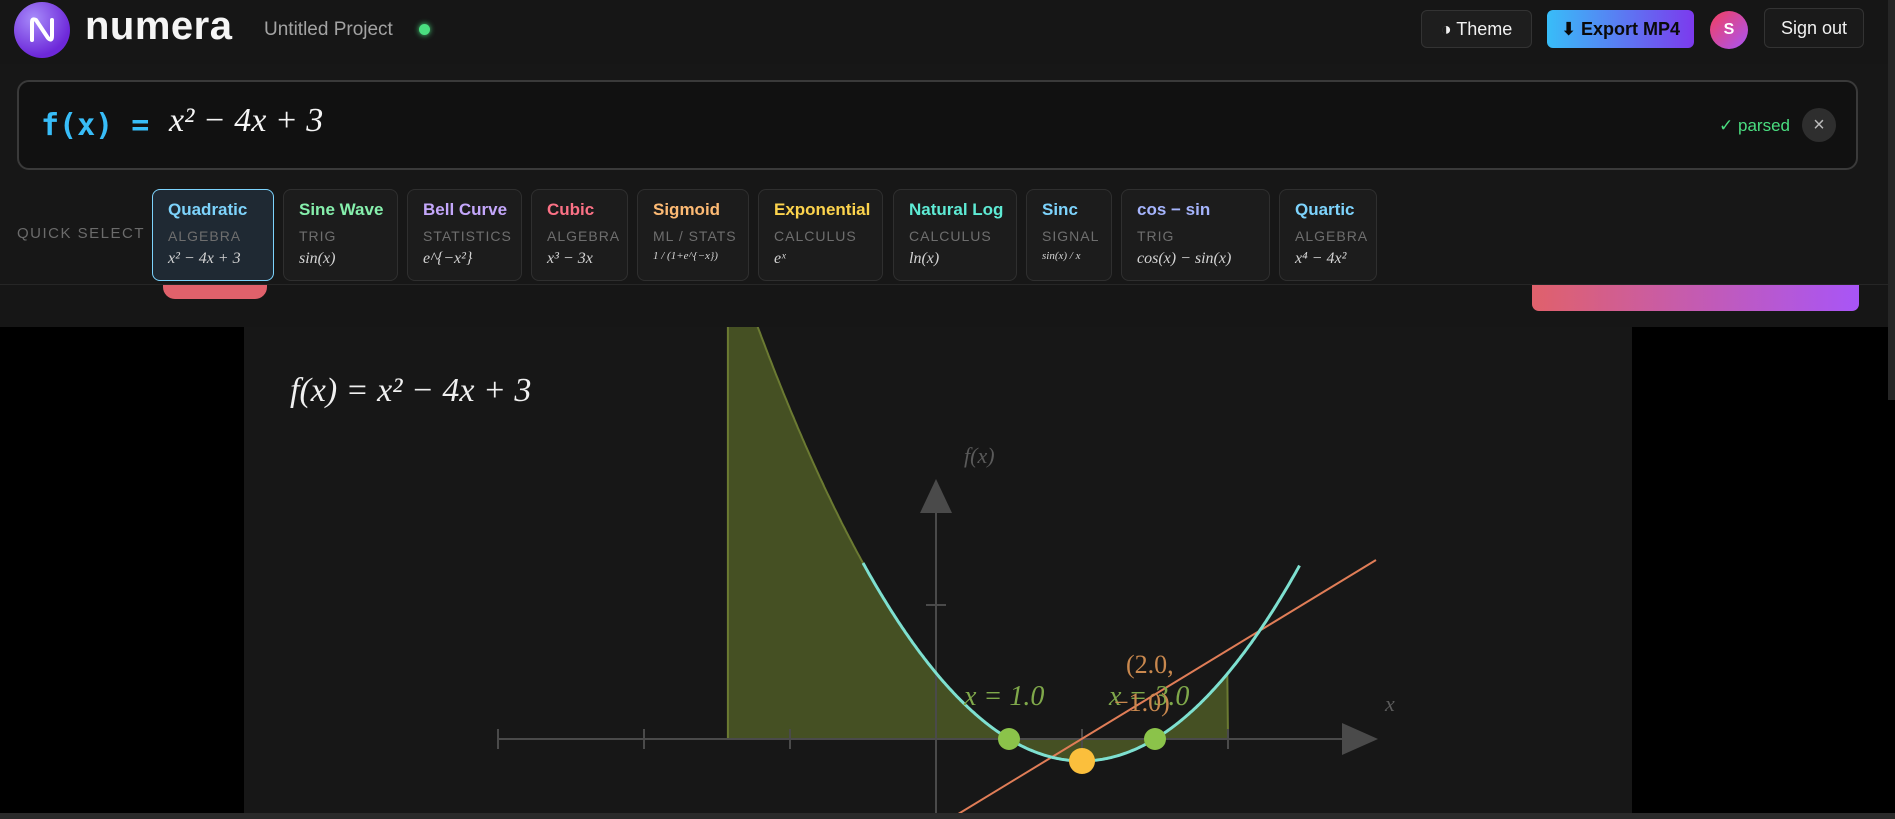  I want to click on preset-title: Sine Wave, so click(341, 209).